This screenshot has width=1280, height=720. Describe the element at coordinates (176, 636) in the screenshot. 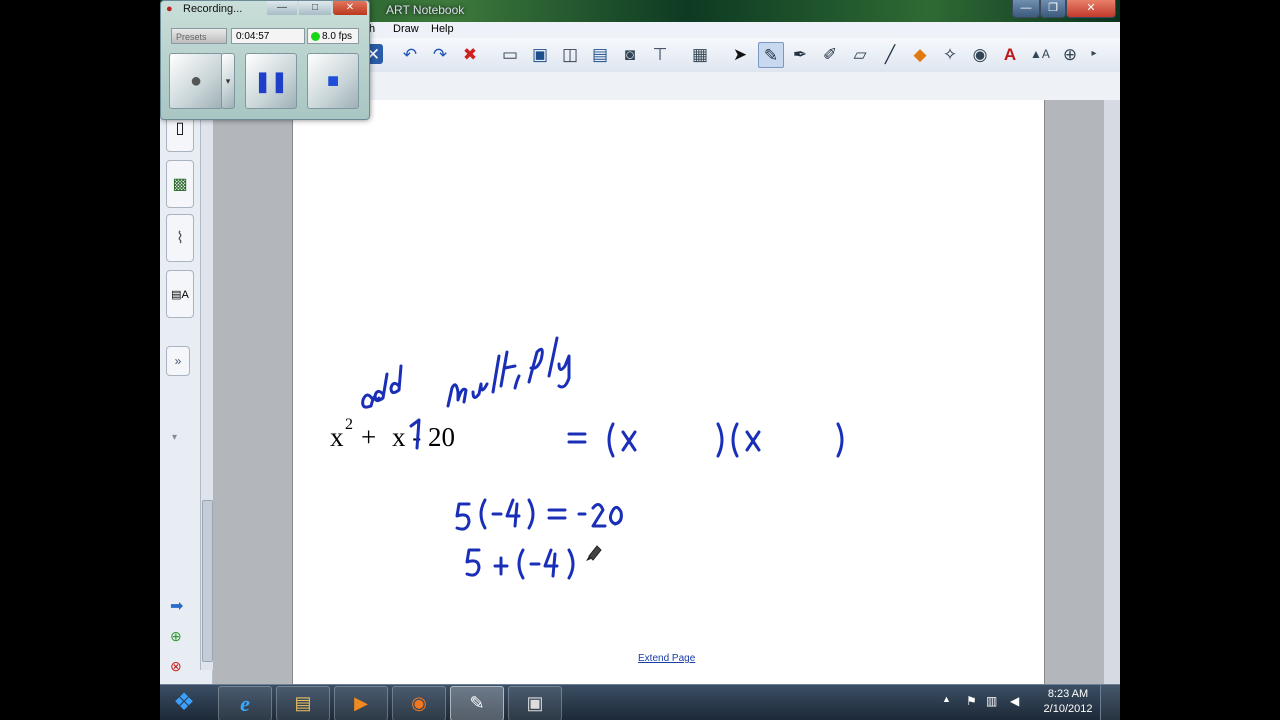

I see `add-page-icon: ⊕` at that location.